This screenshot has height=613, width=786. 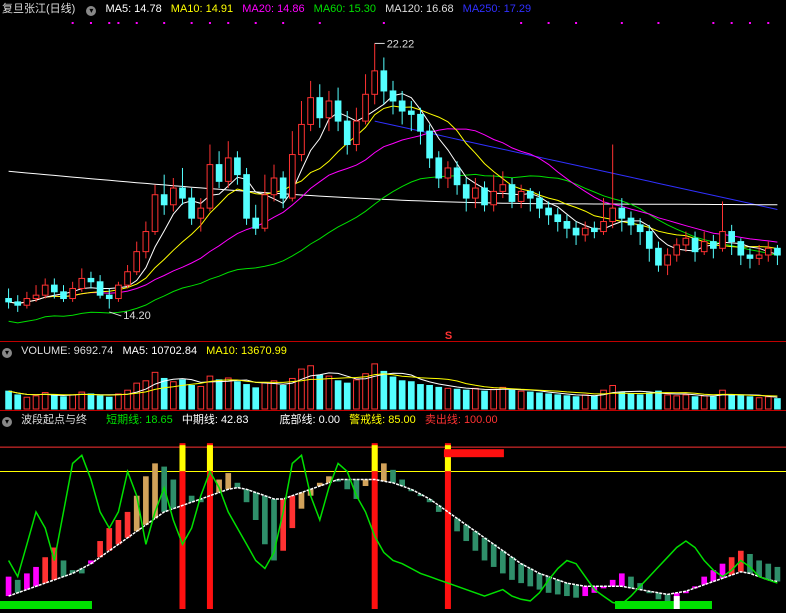 I want to click on ma20-label: MA20: 14.86, so click(x=273, y=9).